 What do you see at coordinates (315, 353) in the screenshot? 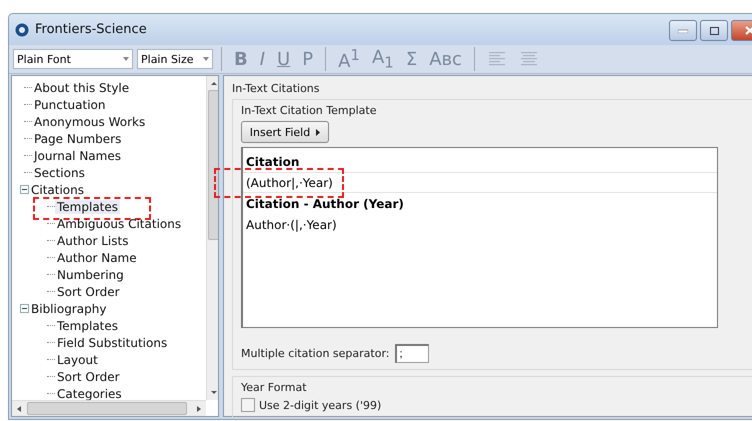
I see `separator-label: Multiple citation separator:` at bounding box center [315, 353].